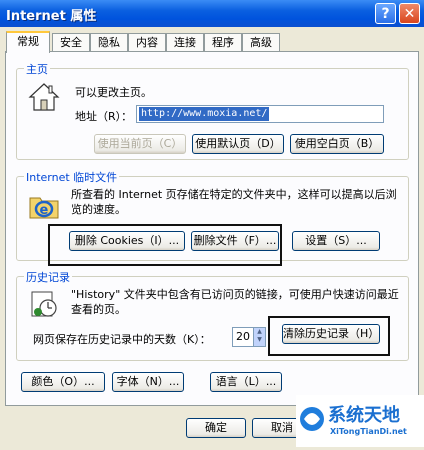  What do you see at coordinates (261, 42) in the screenshot?
I see `tab-advanced: 高级` at bounding box center [261, 42].